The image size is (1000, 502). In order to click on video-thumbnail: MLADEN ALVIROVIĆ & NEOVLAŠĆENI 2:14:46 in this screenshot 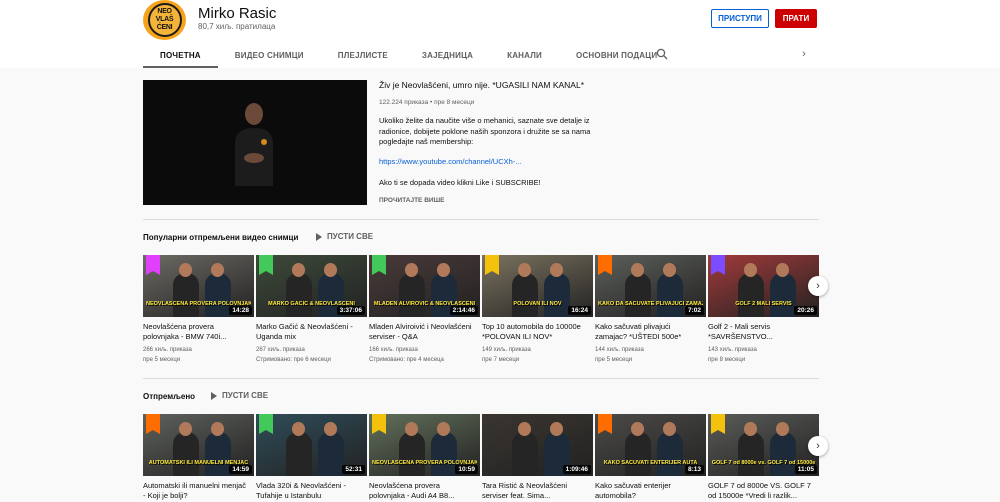, I will do `click(424, 286)`.